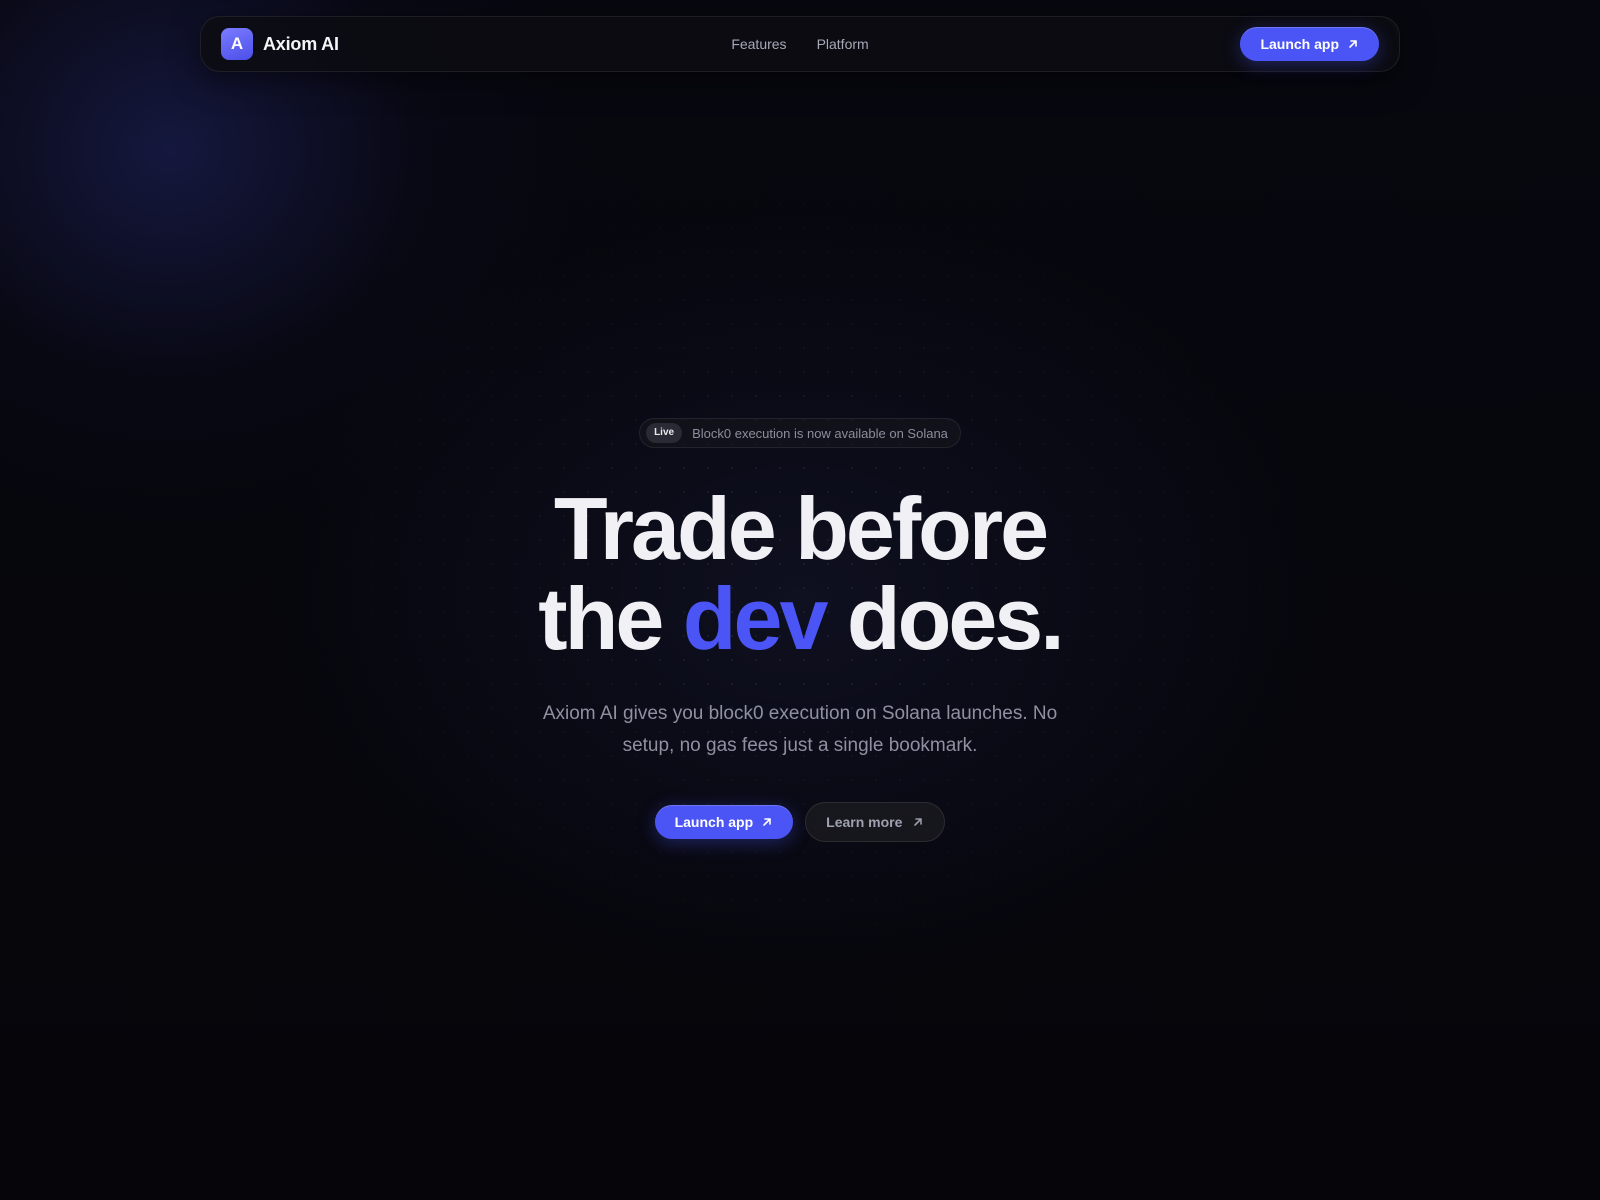  I want to click on hero-launch-app-button: Launch app, so click(724, 822).